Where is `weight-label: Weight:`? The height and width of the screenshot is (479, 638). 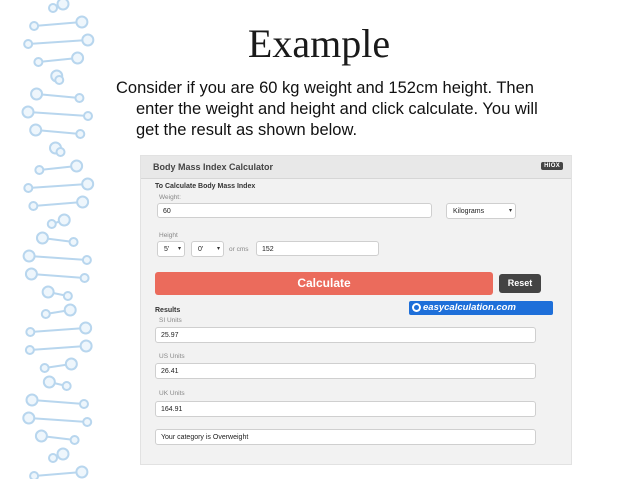 weight-label: Weight: is located at coordinates (170, 197).